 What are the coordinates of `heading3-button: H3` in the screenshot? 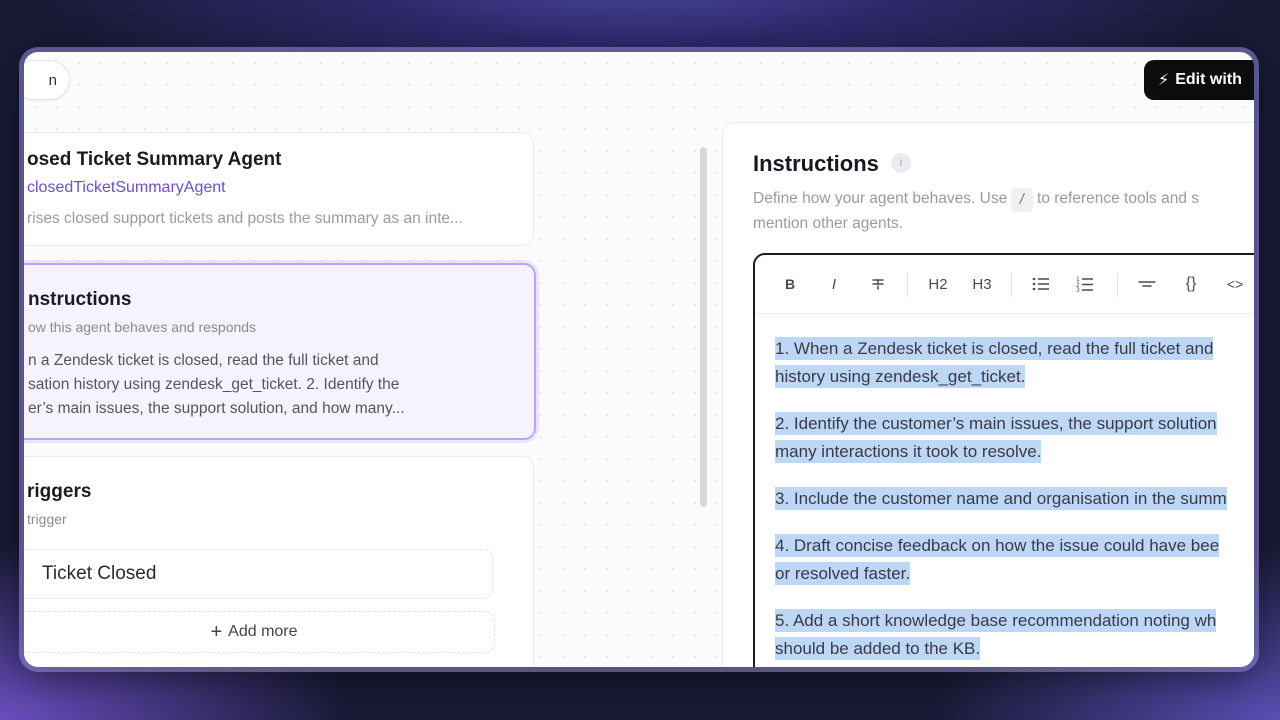 It's located at (982, 284).